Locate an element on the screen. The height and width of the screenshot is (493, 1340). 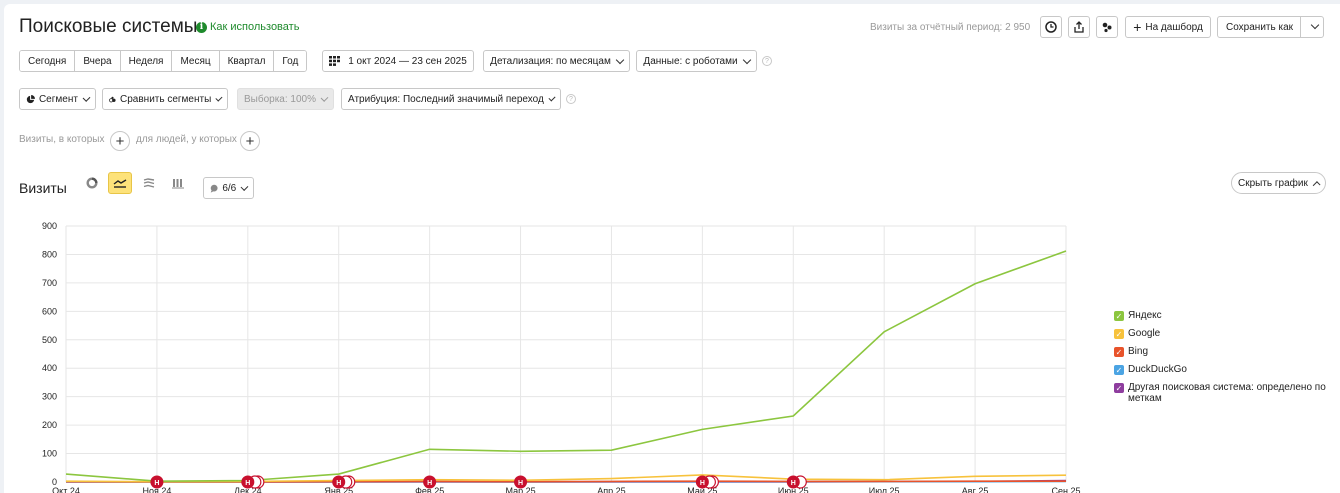
period-quarter: Квартал is located at coordinates (247, 61).